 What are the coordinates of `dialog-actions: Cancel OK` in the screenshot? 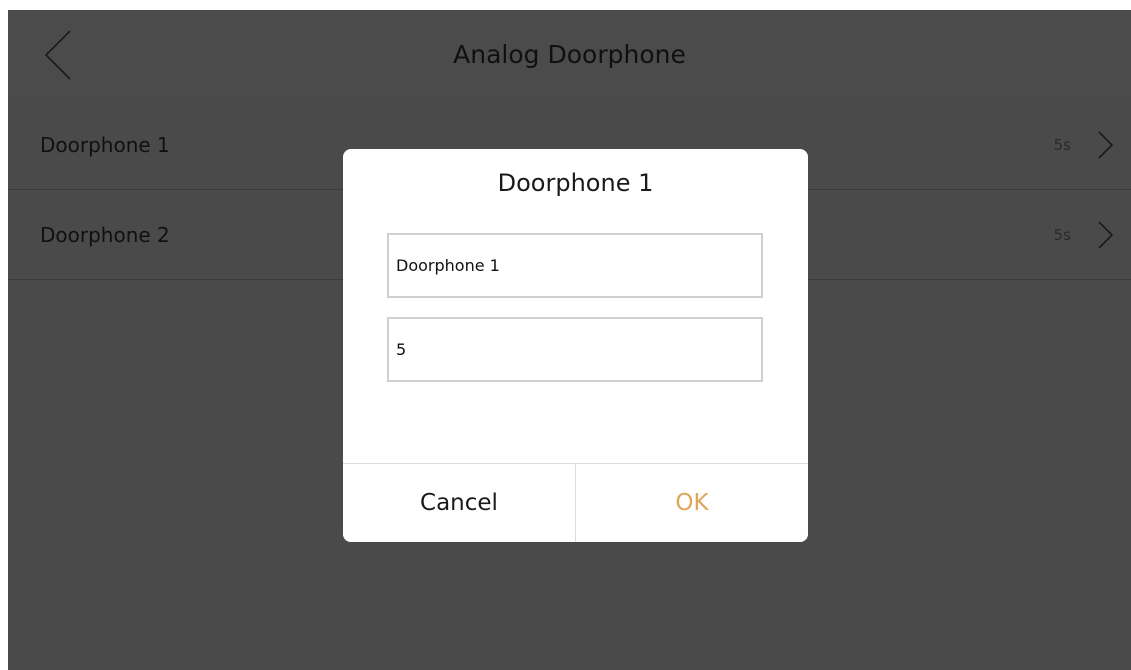 It's located at (575, 502).